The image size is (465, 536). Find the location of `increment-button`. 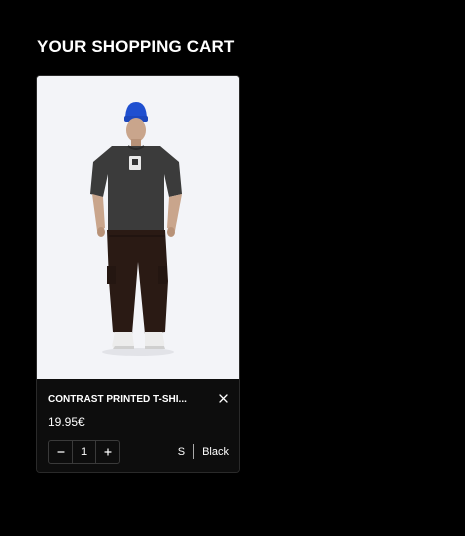

increment-button is located at coordinates (107, 452).